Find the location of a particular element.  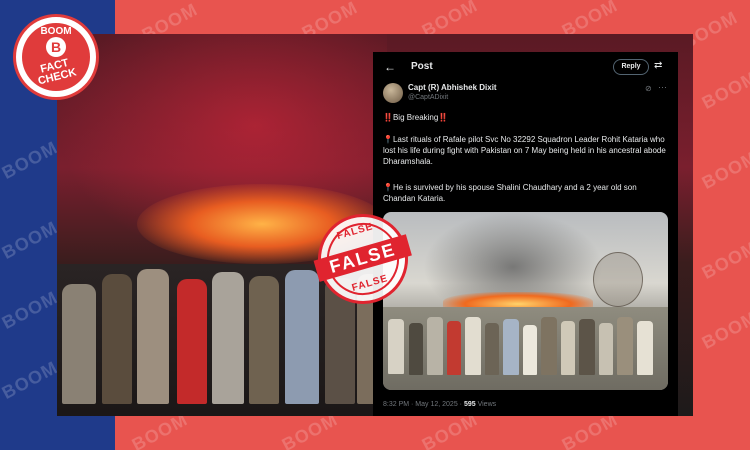

author-name: Capt (R) Abhishek Dixit is located at coordinates (452, 87).